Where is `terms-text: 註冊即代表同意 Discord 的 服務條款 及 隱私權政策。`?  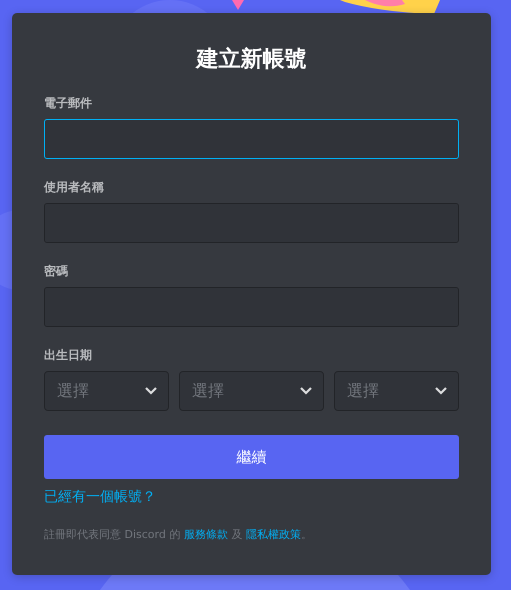 terms-text: 註冊即代表同意 Discord 的 服務條款 及 隱私權政策。 is located at coordinates (178, 535).